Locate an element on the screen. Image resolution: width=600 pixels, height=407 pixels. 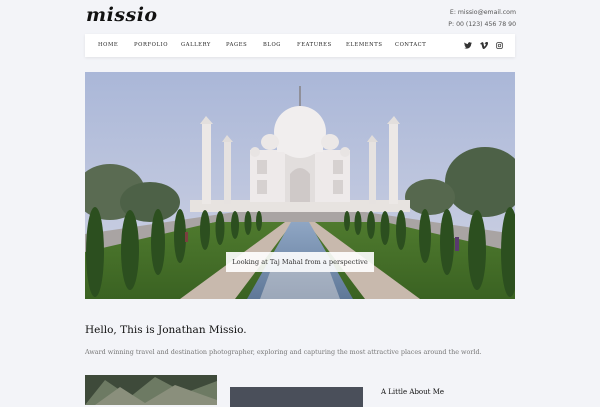
nav-item-pages: PAGES is located at coordinates (236, 45).